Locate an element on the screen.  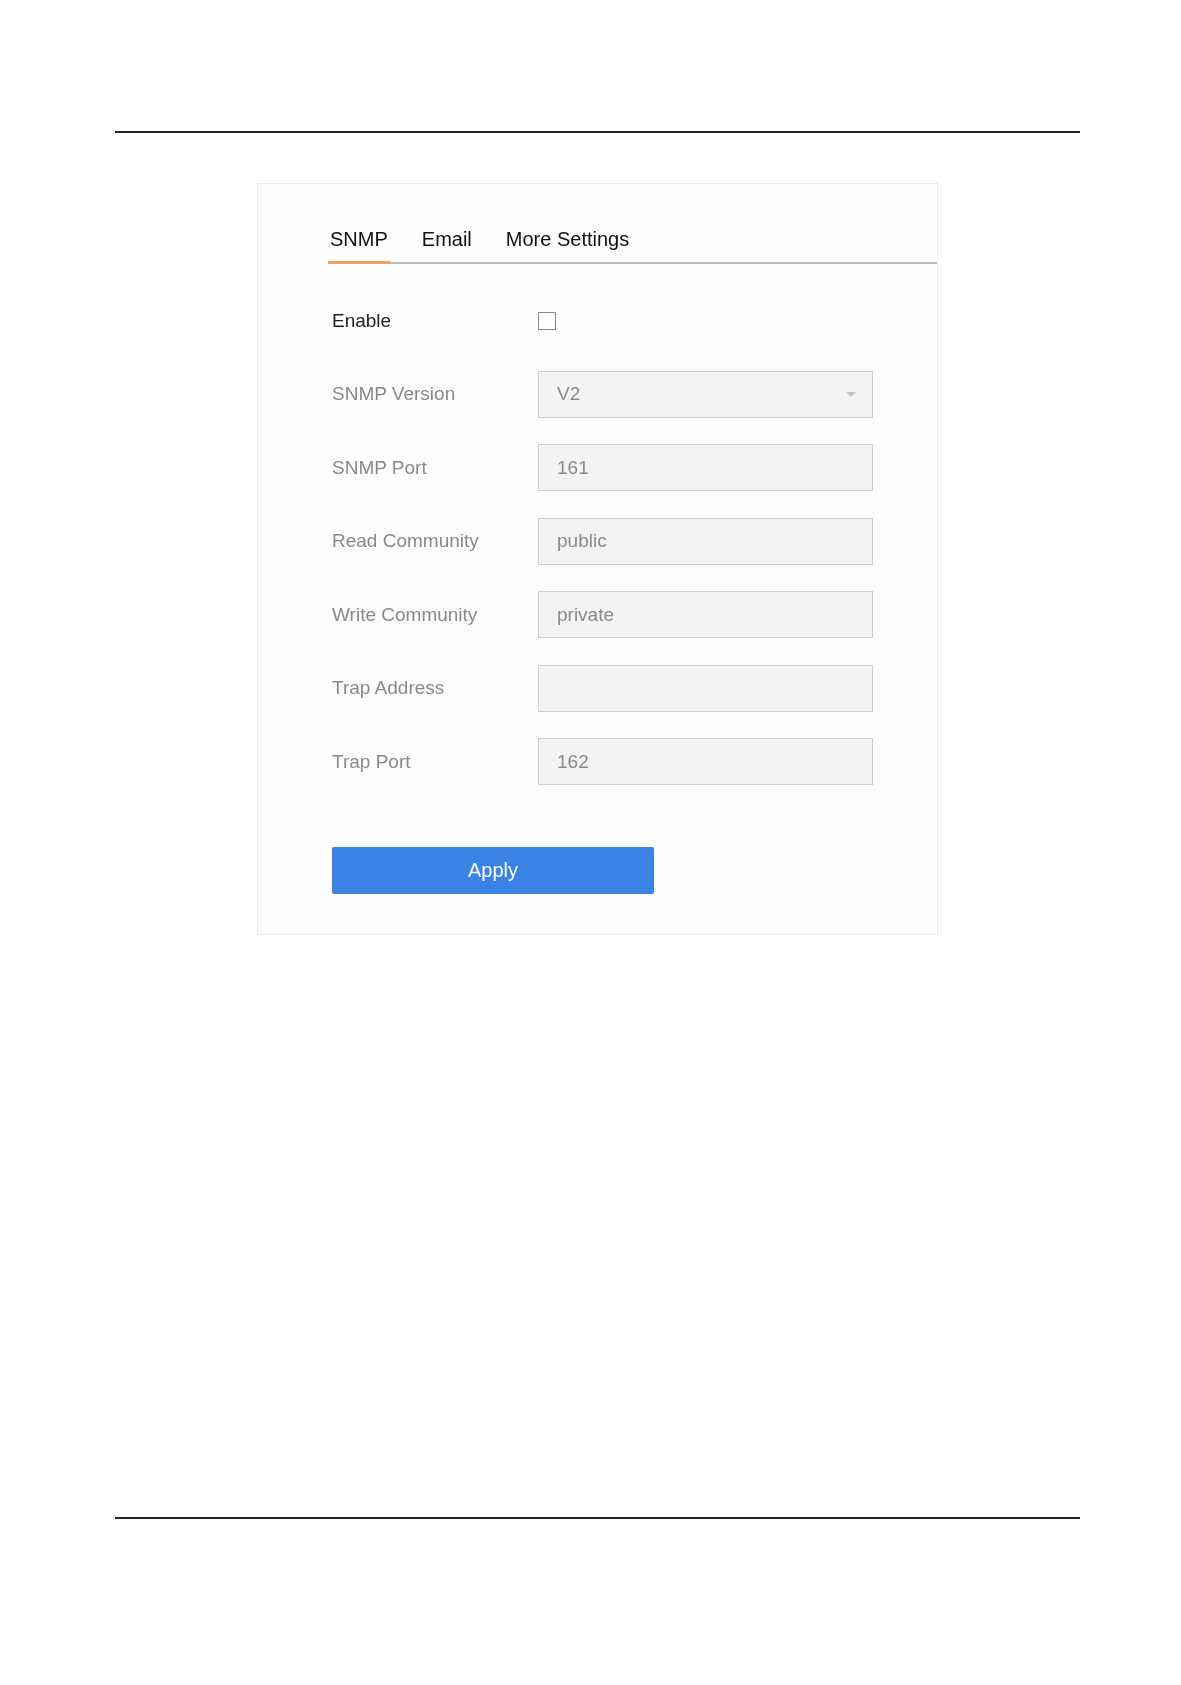
tab: More Settings is located at coordinates (567, 246).